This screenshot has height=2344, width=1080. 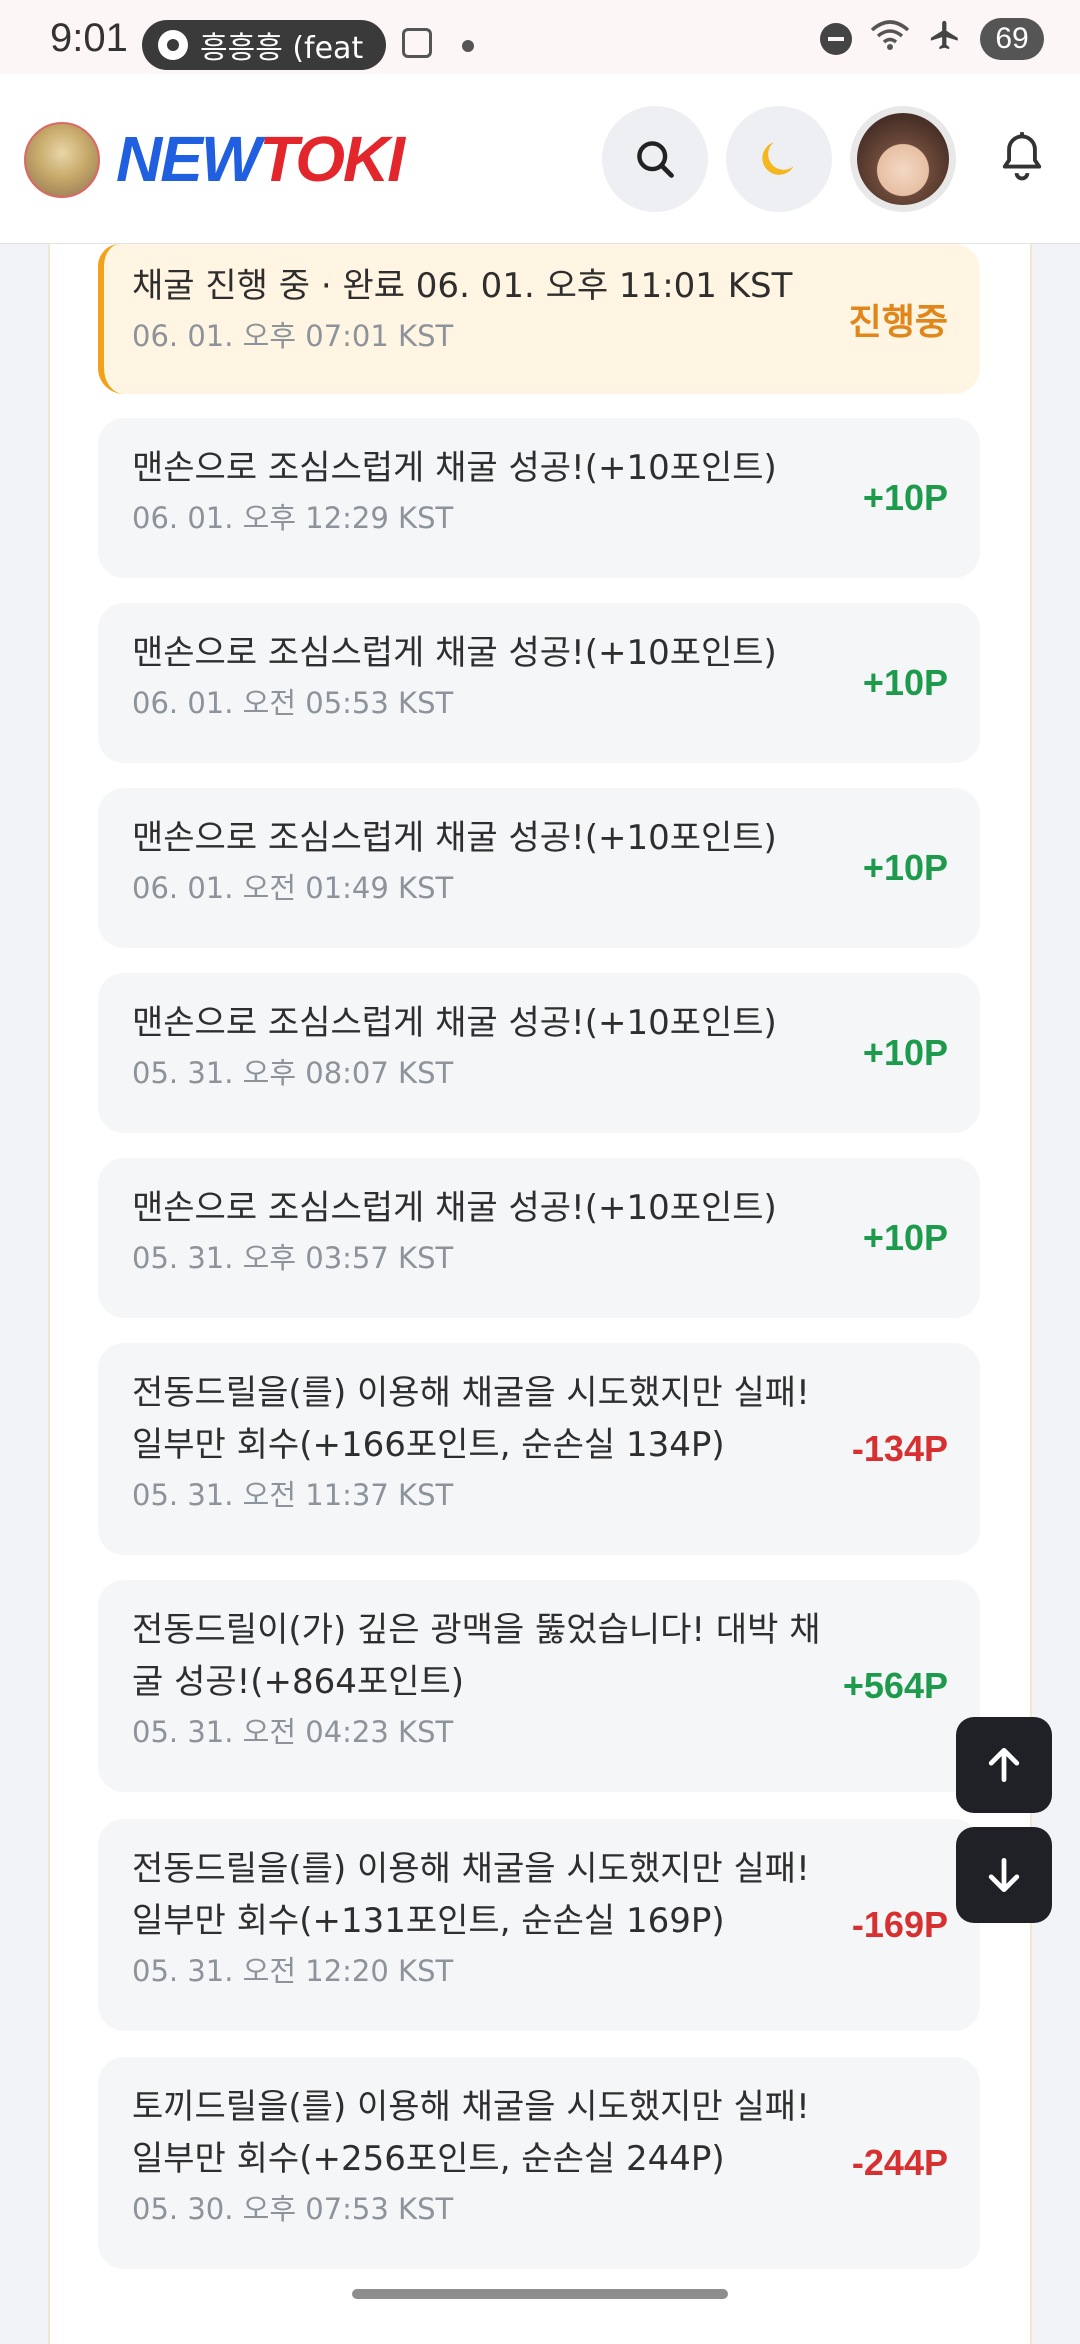 I want to click on scroll-bottom-button, so click(x=1004, y=1875).